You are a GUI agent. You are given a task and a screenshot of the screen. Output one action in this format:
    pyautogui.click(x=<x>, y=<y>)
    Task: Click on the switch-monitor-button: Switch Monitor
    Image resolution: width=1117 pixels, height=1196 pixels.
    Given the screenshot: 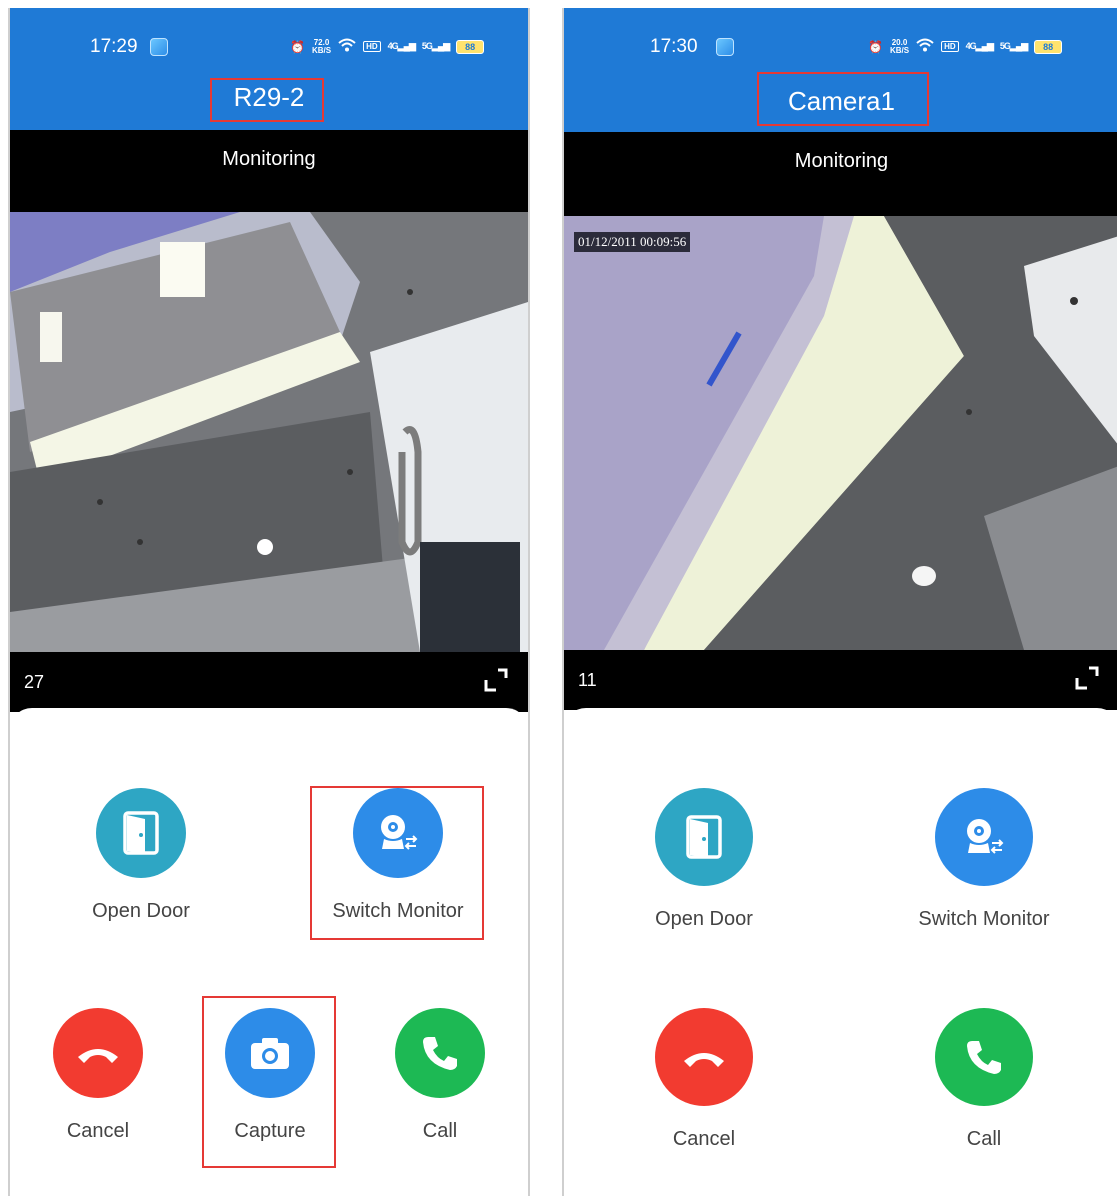 What is the action you would take?
    pyautogui.click(x=984, y=859)
    